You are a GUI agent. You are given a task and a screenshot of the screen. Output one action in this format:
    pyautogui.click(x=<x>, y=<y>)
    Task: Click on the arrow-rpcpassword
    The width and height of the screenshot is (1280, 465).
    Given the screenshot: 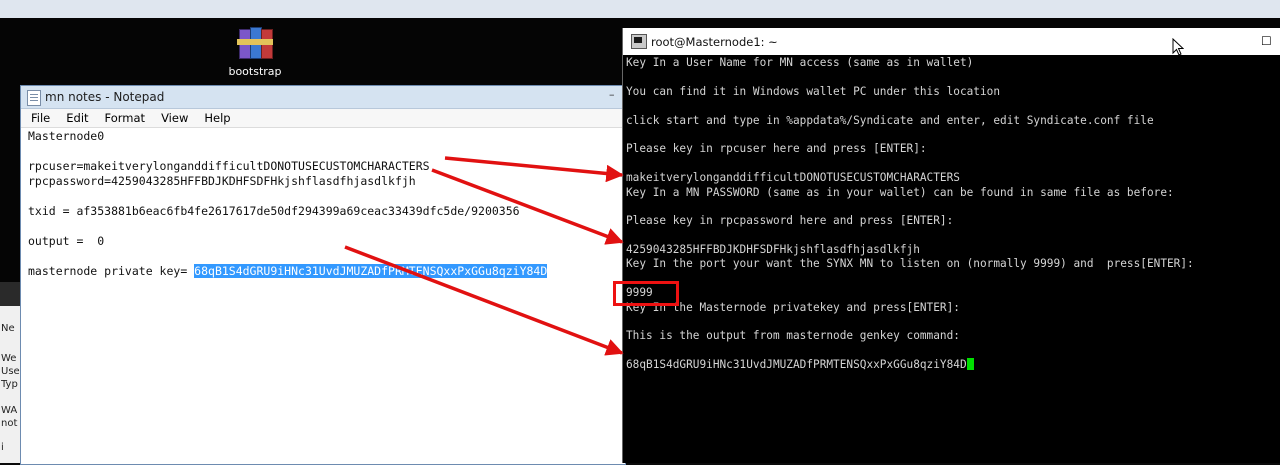 What is the action you would take?
    pyautogui.click(x=527, y=206)
    